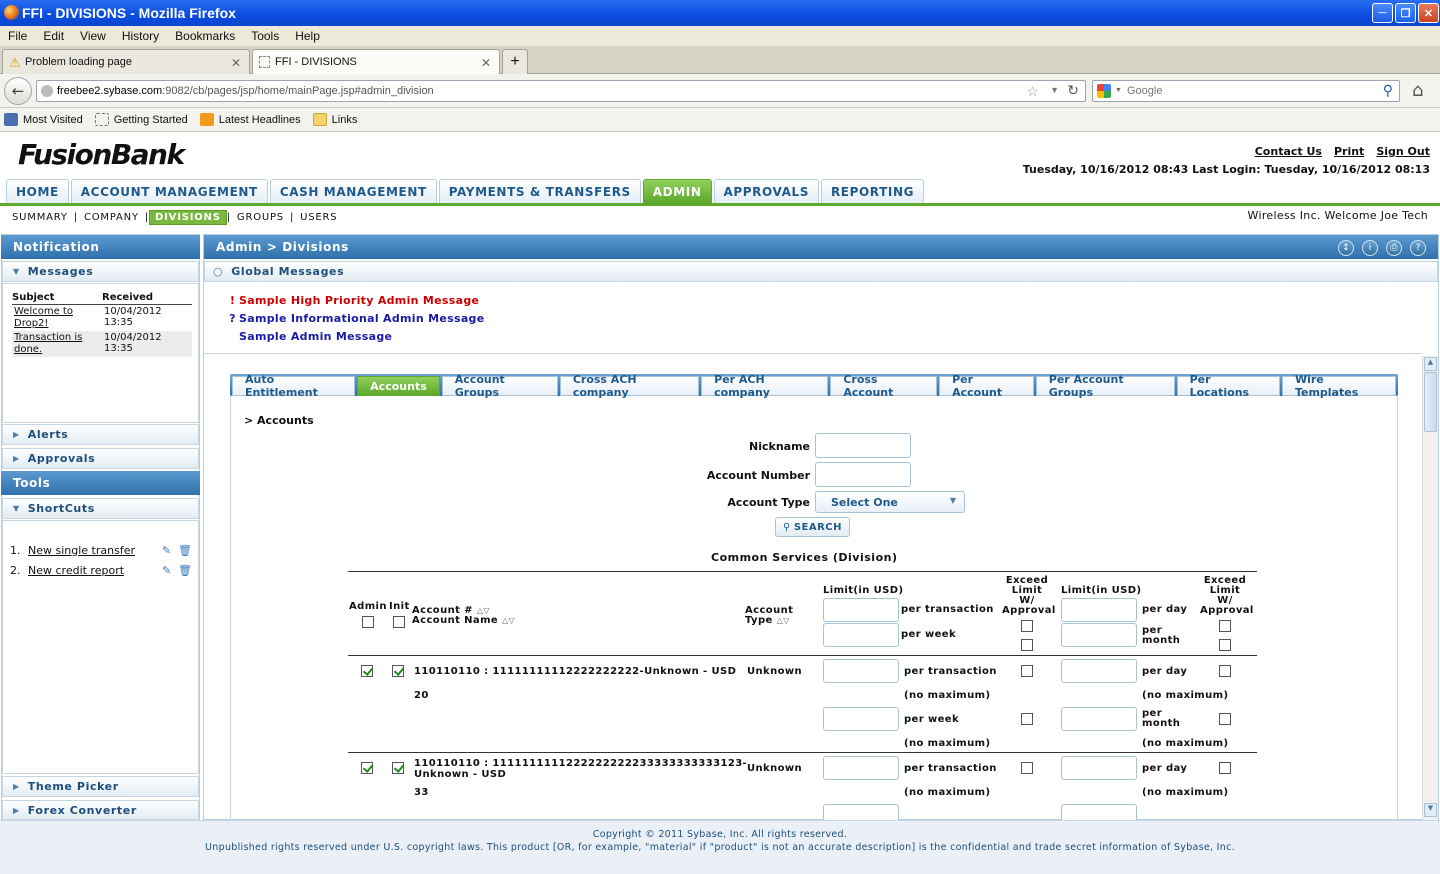  What do you see at coordinates (1430, 810) in the screenshot?
I see `scroll-down-arrow-icon: ▼` at bounding box center [1430, 810].